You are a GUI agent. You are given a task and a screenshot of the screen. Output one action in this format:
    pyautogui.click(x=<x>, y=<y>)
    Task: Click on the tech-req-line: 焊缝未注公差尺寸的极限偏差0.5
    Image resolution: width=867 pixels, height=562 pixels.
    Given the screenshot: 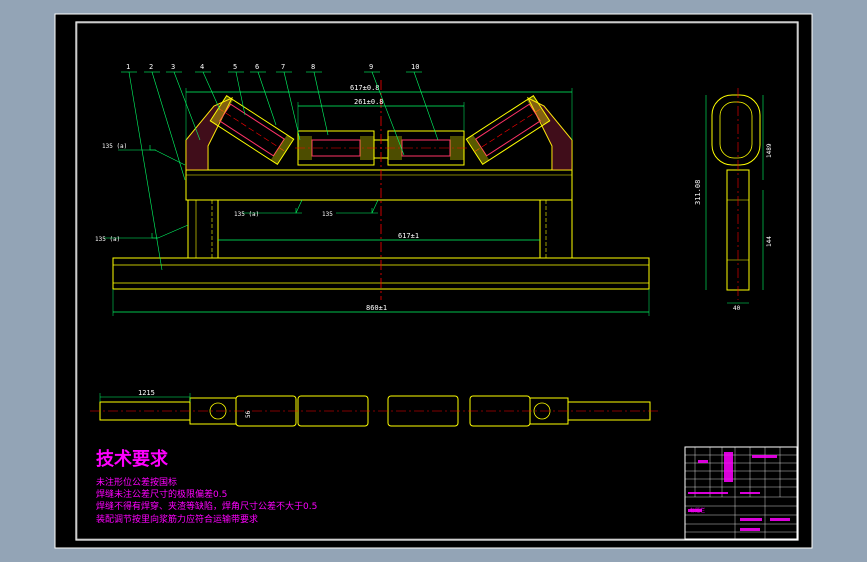 What is the action you would take?
    pyautogui.click(x=161, y=494)
    